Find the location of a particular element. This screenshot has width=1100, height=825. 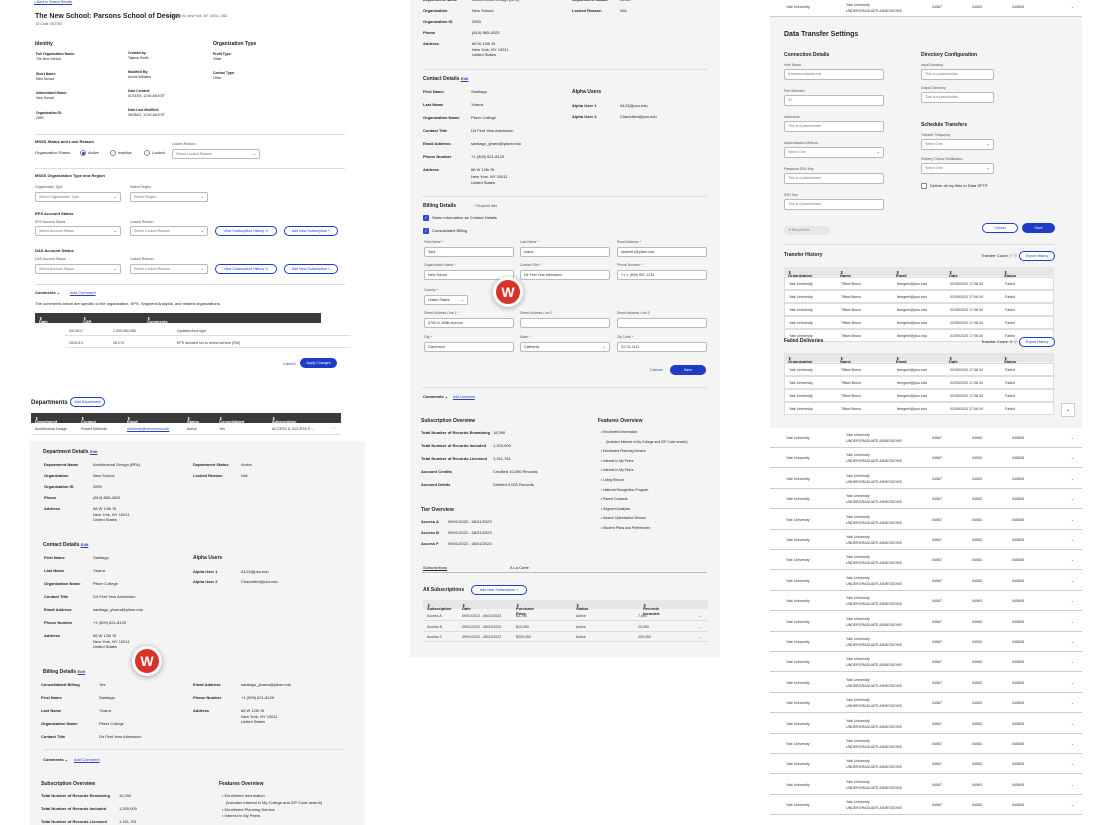

region-select: Select Region ⌄ is located at coordinates (169, 197).